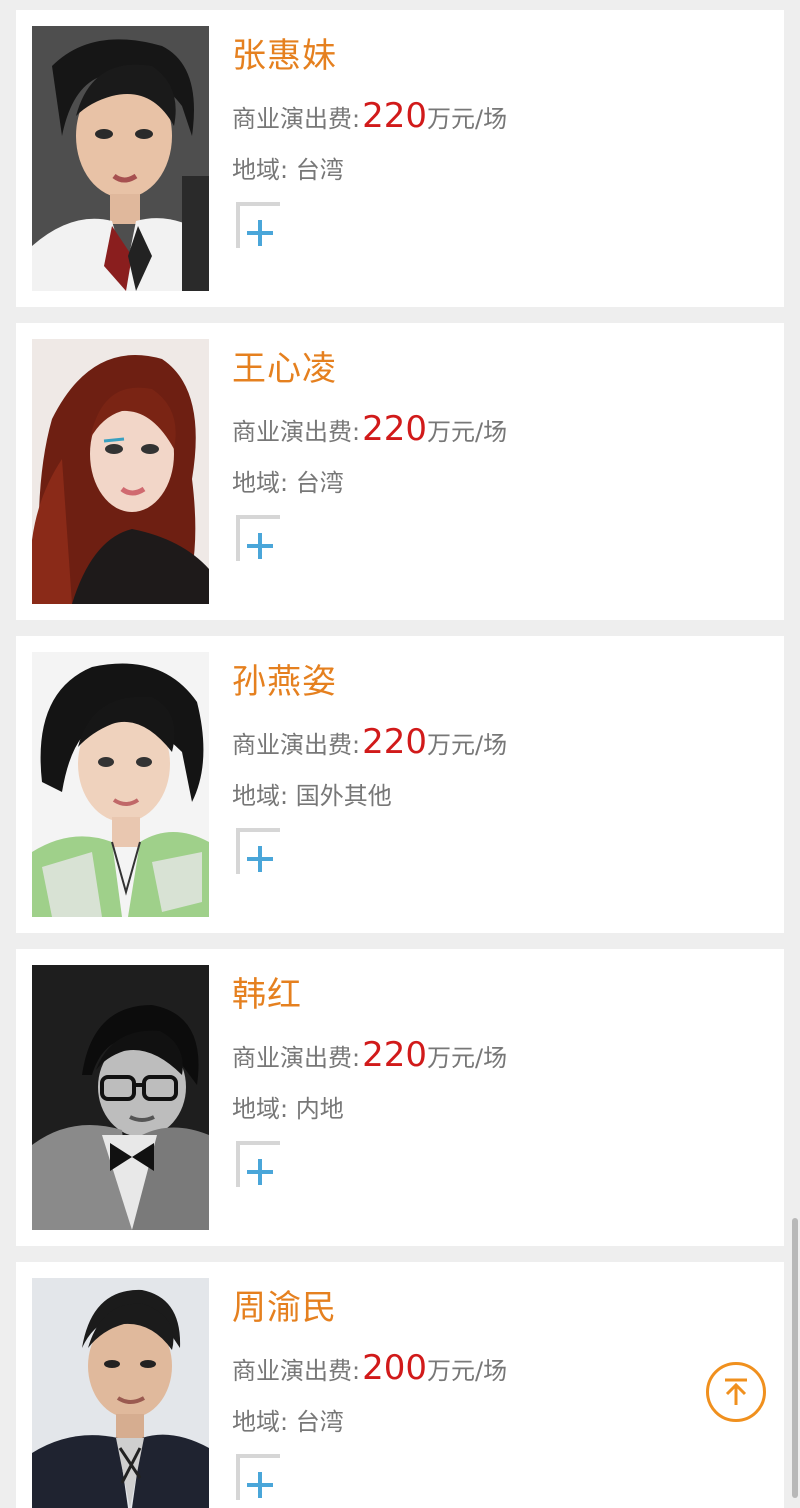 Image resolution: width=800 pixels, height=1508 pixels. Describe the element at coordinates (319, 1109) in the screenshot. I see `region-value: 内地` at that location.